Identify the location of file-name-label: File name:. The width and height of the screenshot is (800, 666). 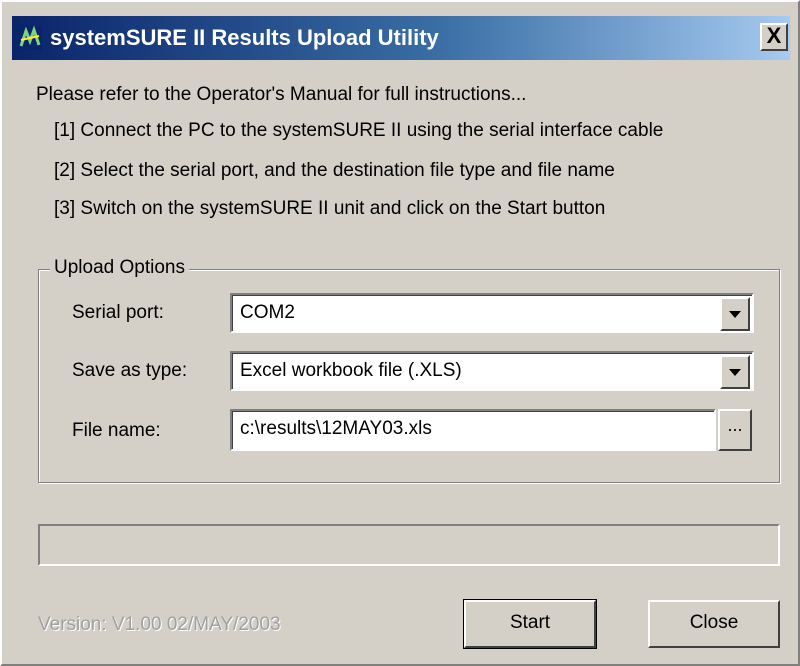
(116, 430).